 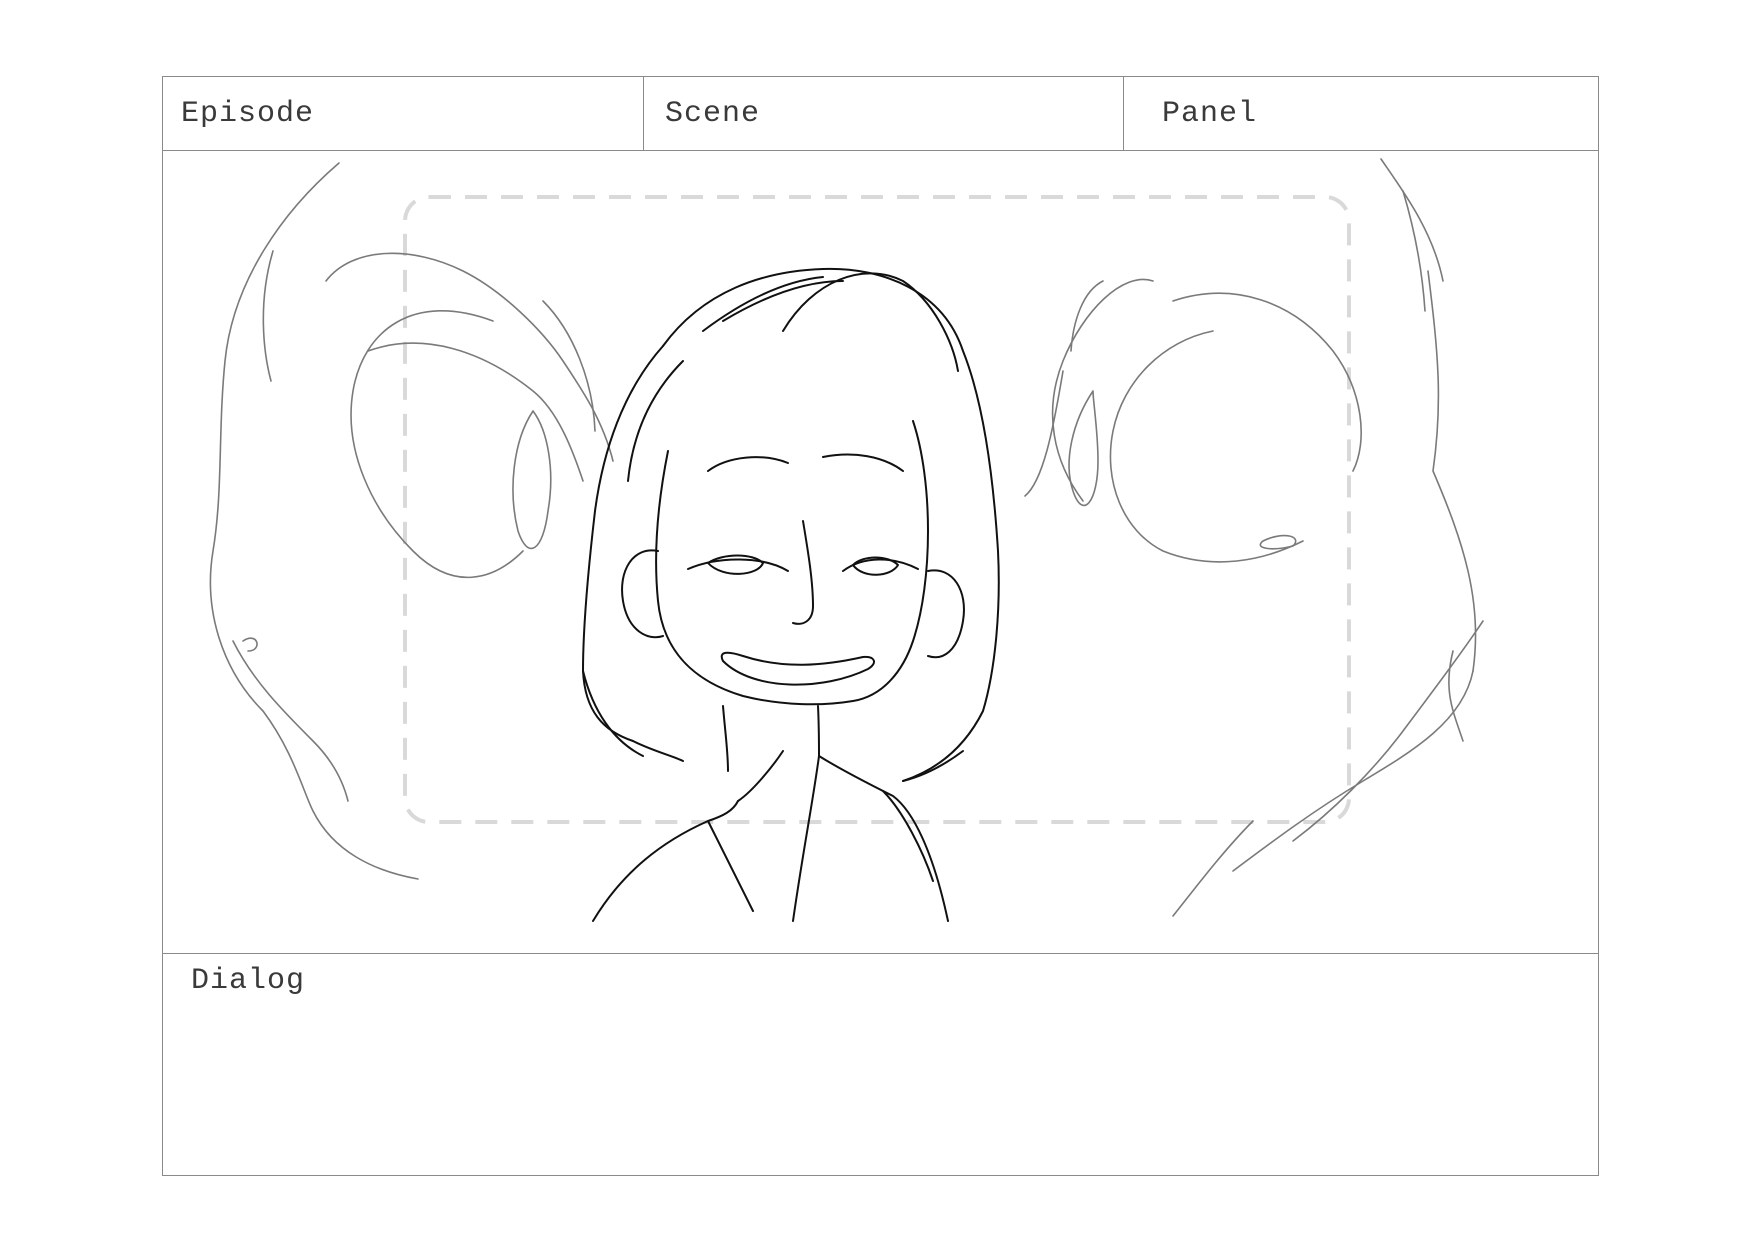 What do you see at coordinates (248, 981) in the screenshot?
I see `dialog-label: Dialog` at bounding box center [248, 981].